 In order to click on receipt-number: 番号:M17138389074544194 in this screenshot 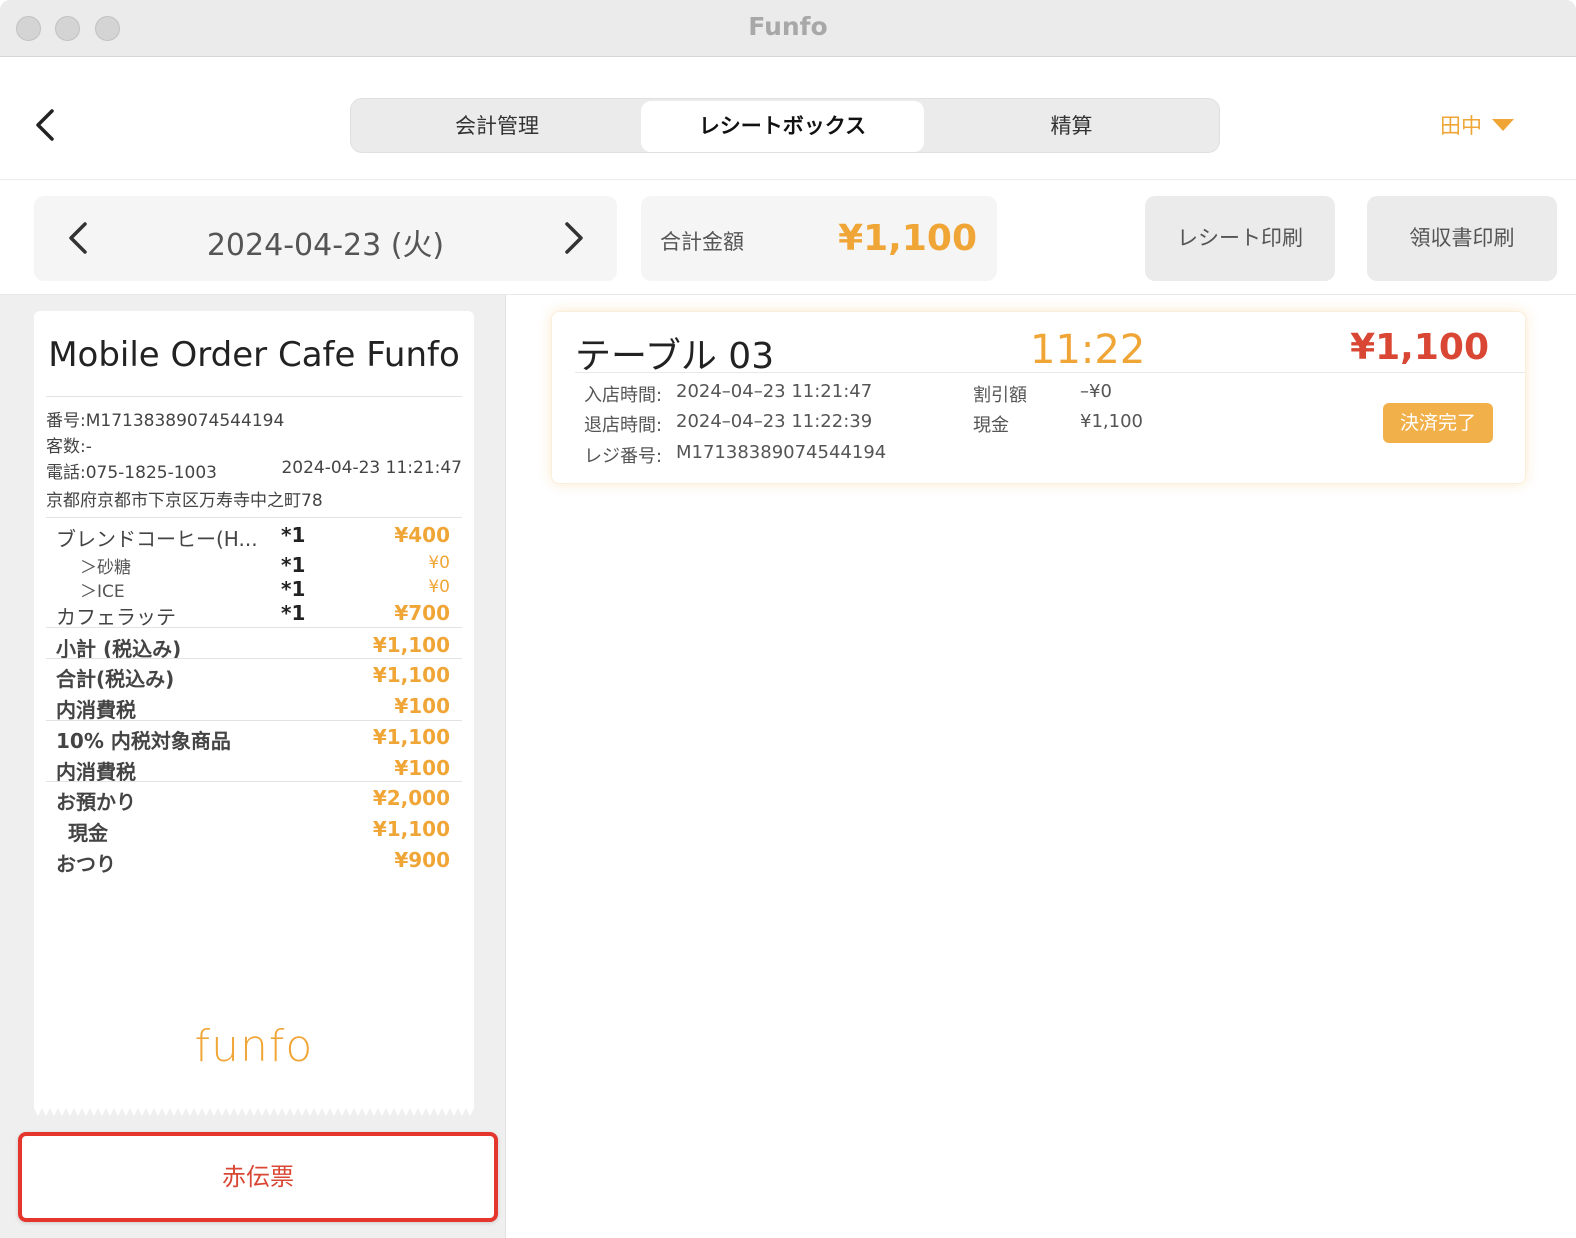, I will do `click(165, 421)`.